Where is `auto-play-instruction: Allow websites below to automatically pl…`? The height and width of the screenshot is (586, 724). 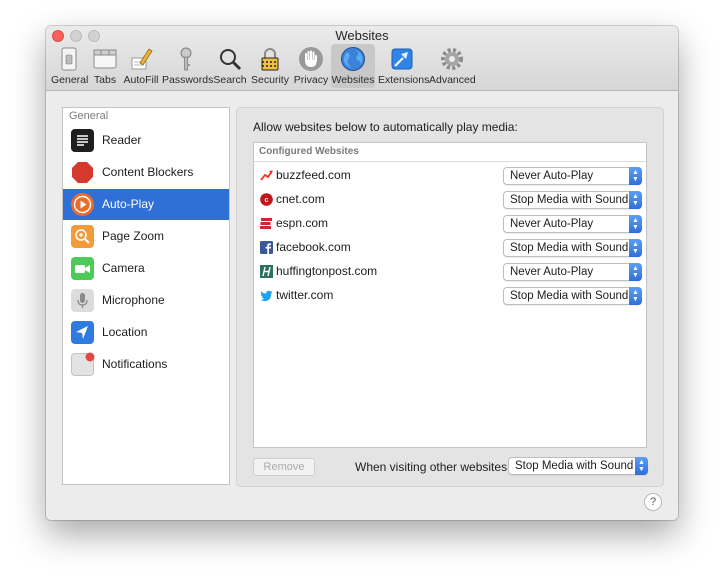
auto-play-instruction: Allow websites below to automatically pl… is located at coordinates (385, 127).